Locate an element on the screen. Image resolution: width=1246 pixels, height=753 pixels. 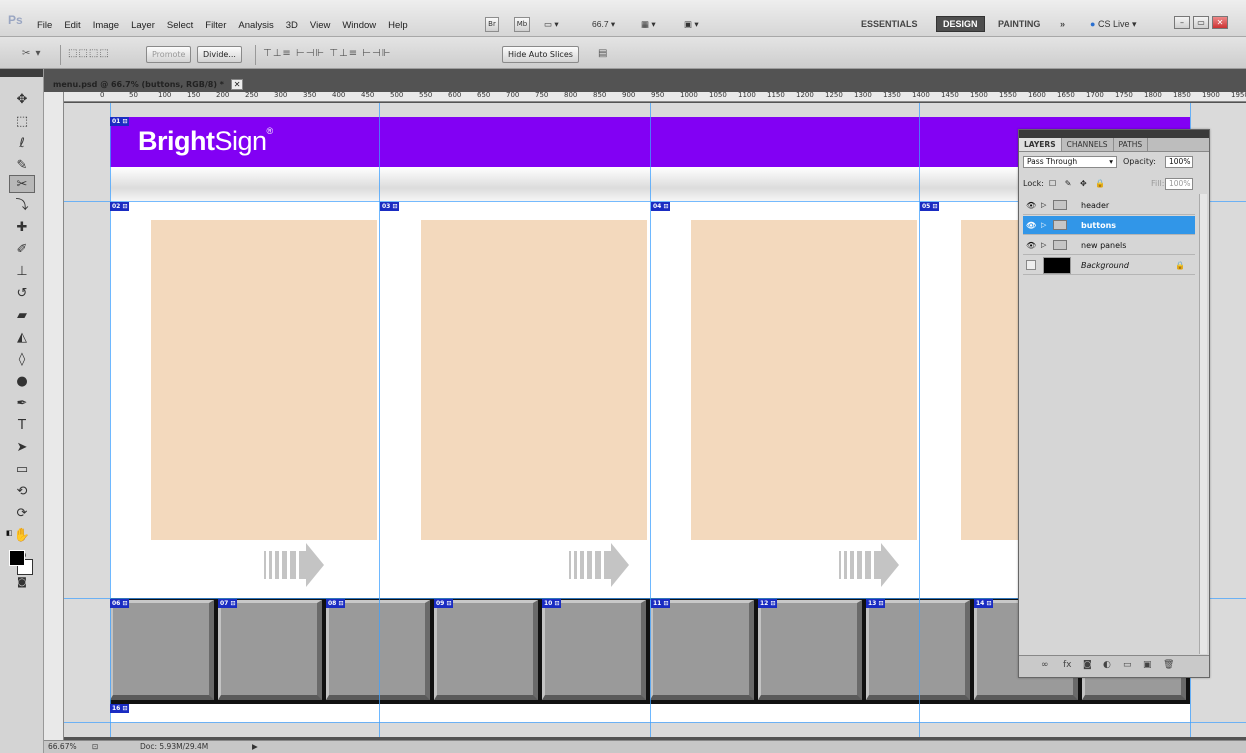
pen-tool-icon: ✒ is located at coordinates (22, 404).